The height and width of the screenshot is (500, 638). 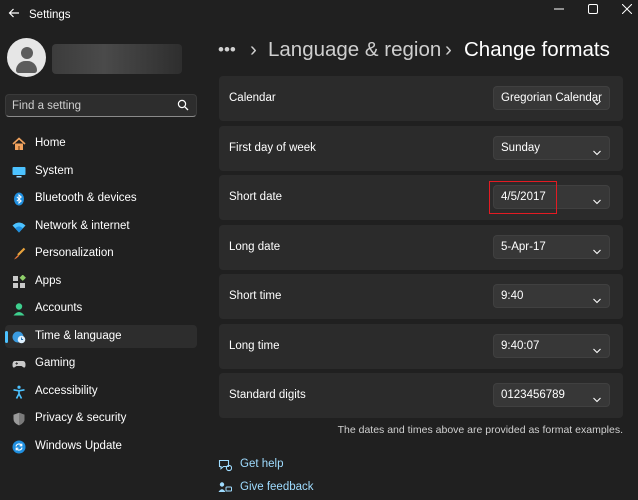 What do you see at coordinates (421, 98) in the screenshot?
I see `setting-row-calendar: Calendar Gregorian Calendar` at bounding box center [421, 98].